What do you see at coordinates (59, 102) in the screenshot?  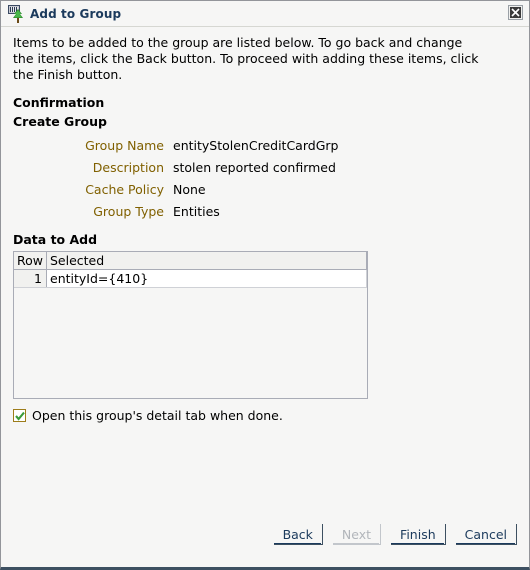 I see `confirmation-heading: Confirmation` at bounding box center [59, 102].